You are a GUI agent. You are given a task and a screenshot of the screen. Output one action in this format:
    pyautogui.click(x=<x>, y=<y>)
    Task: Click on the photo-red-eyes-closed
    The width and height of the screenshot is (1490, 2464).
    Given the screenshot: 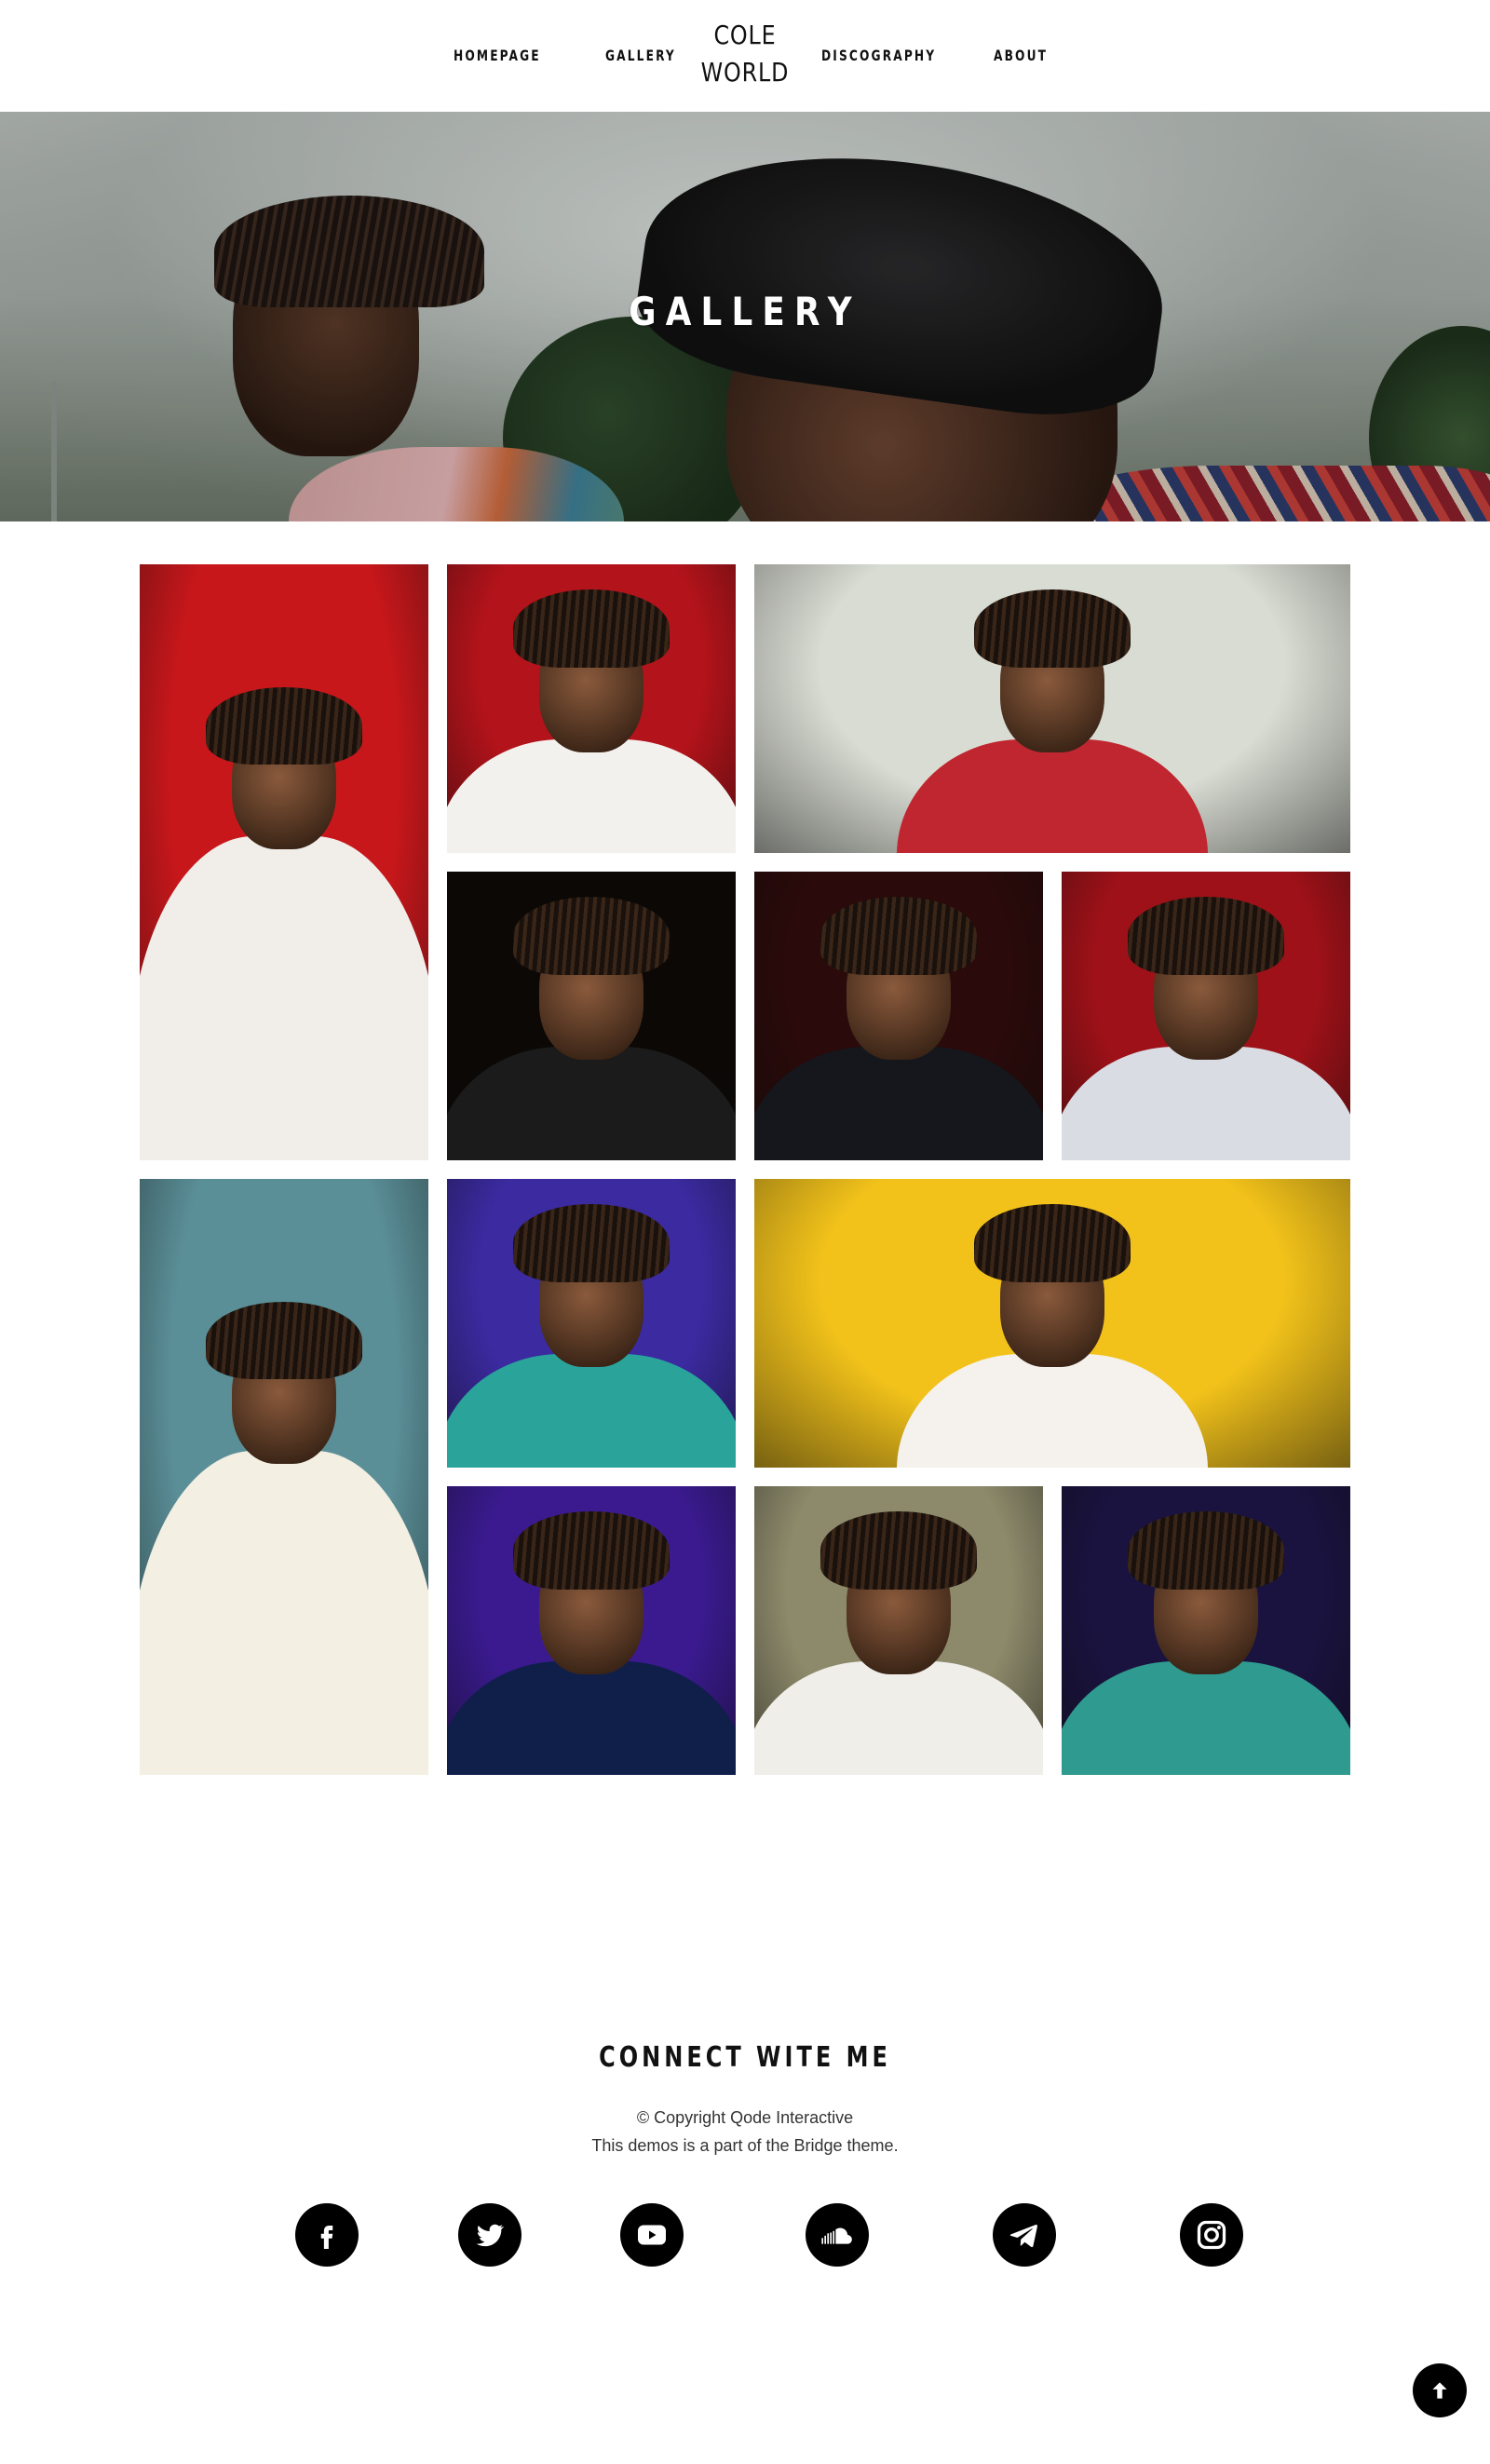 What is the action you would take?
    pyautogui.click(x=592, y=709)
    